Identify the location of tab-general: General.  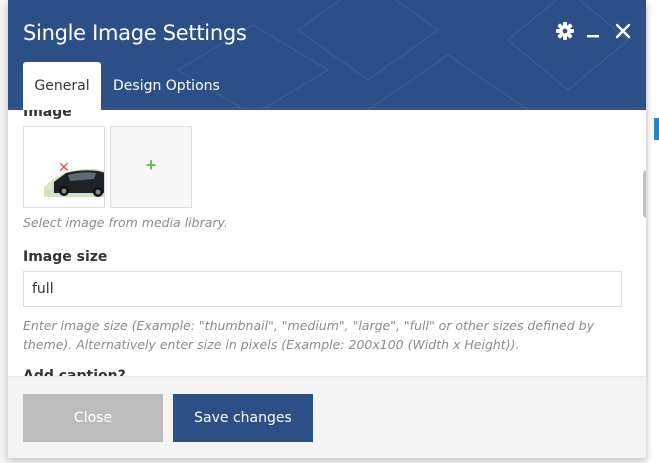
(62, 86).